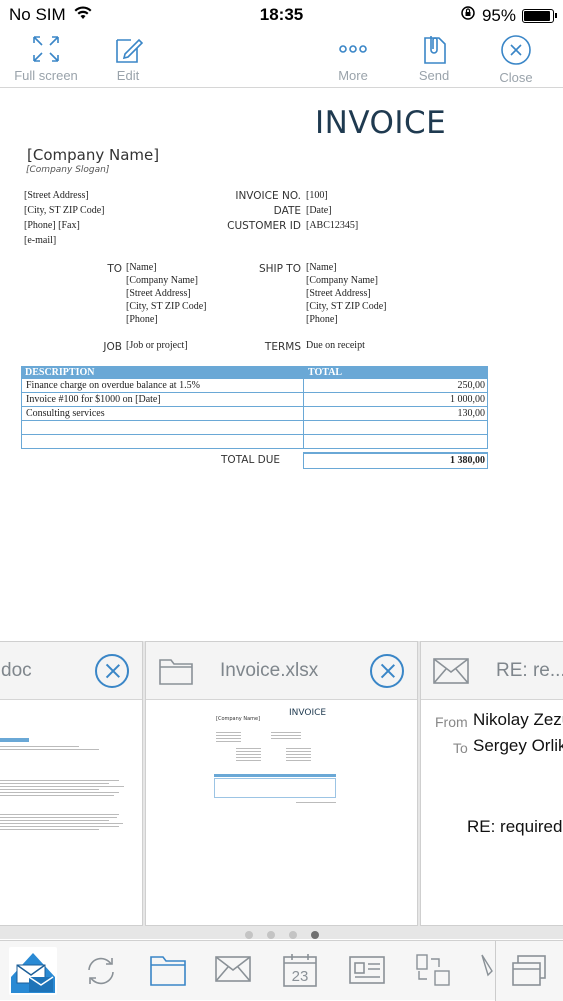  I want to click on mail-app-icon, so click(33, 973).